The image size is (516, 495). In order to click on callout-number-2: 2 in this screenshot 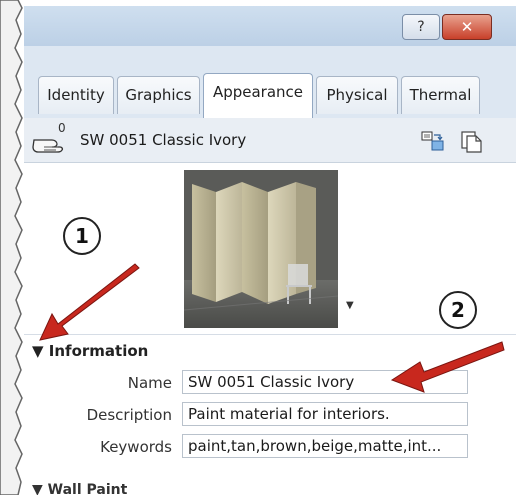, I will do `click(458, 310)`.